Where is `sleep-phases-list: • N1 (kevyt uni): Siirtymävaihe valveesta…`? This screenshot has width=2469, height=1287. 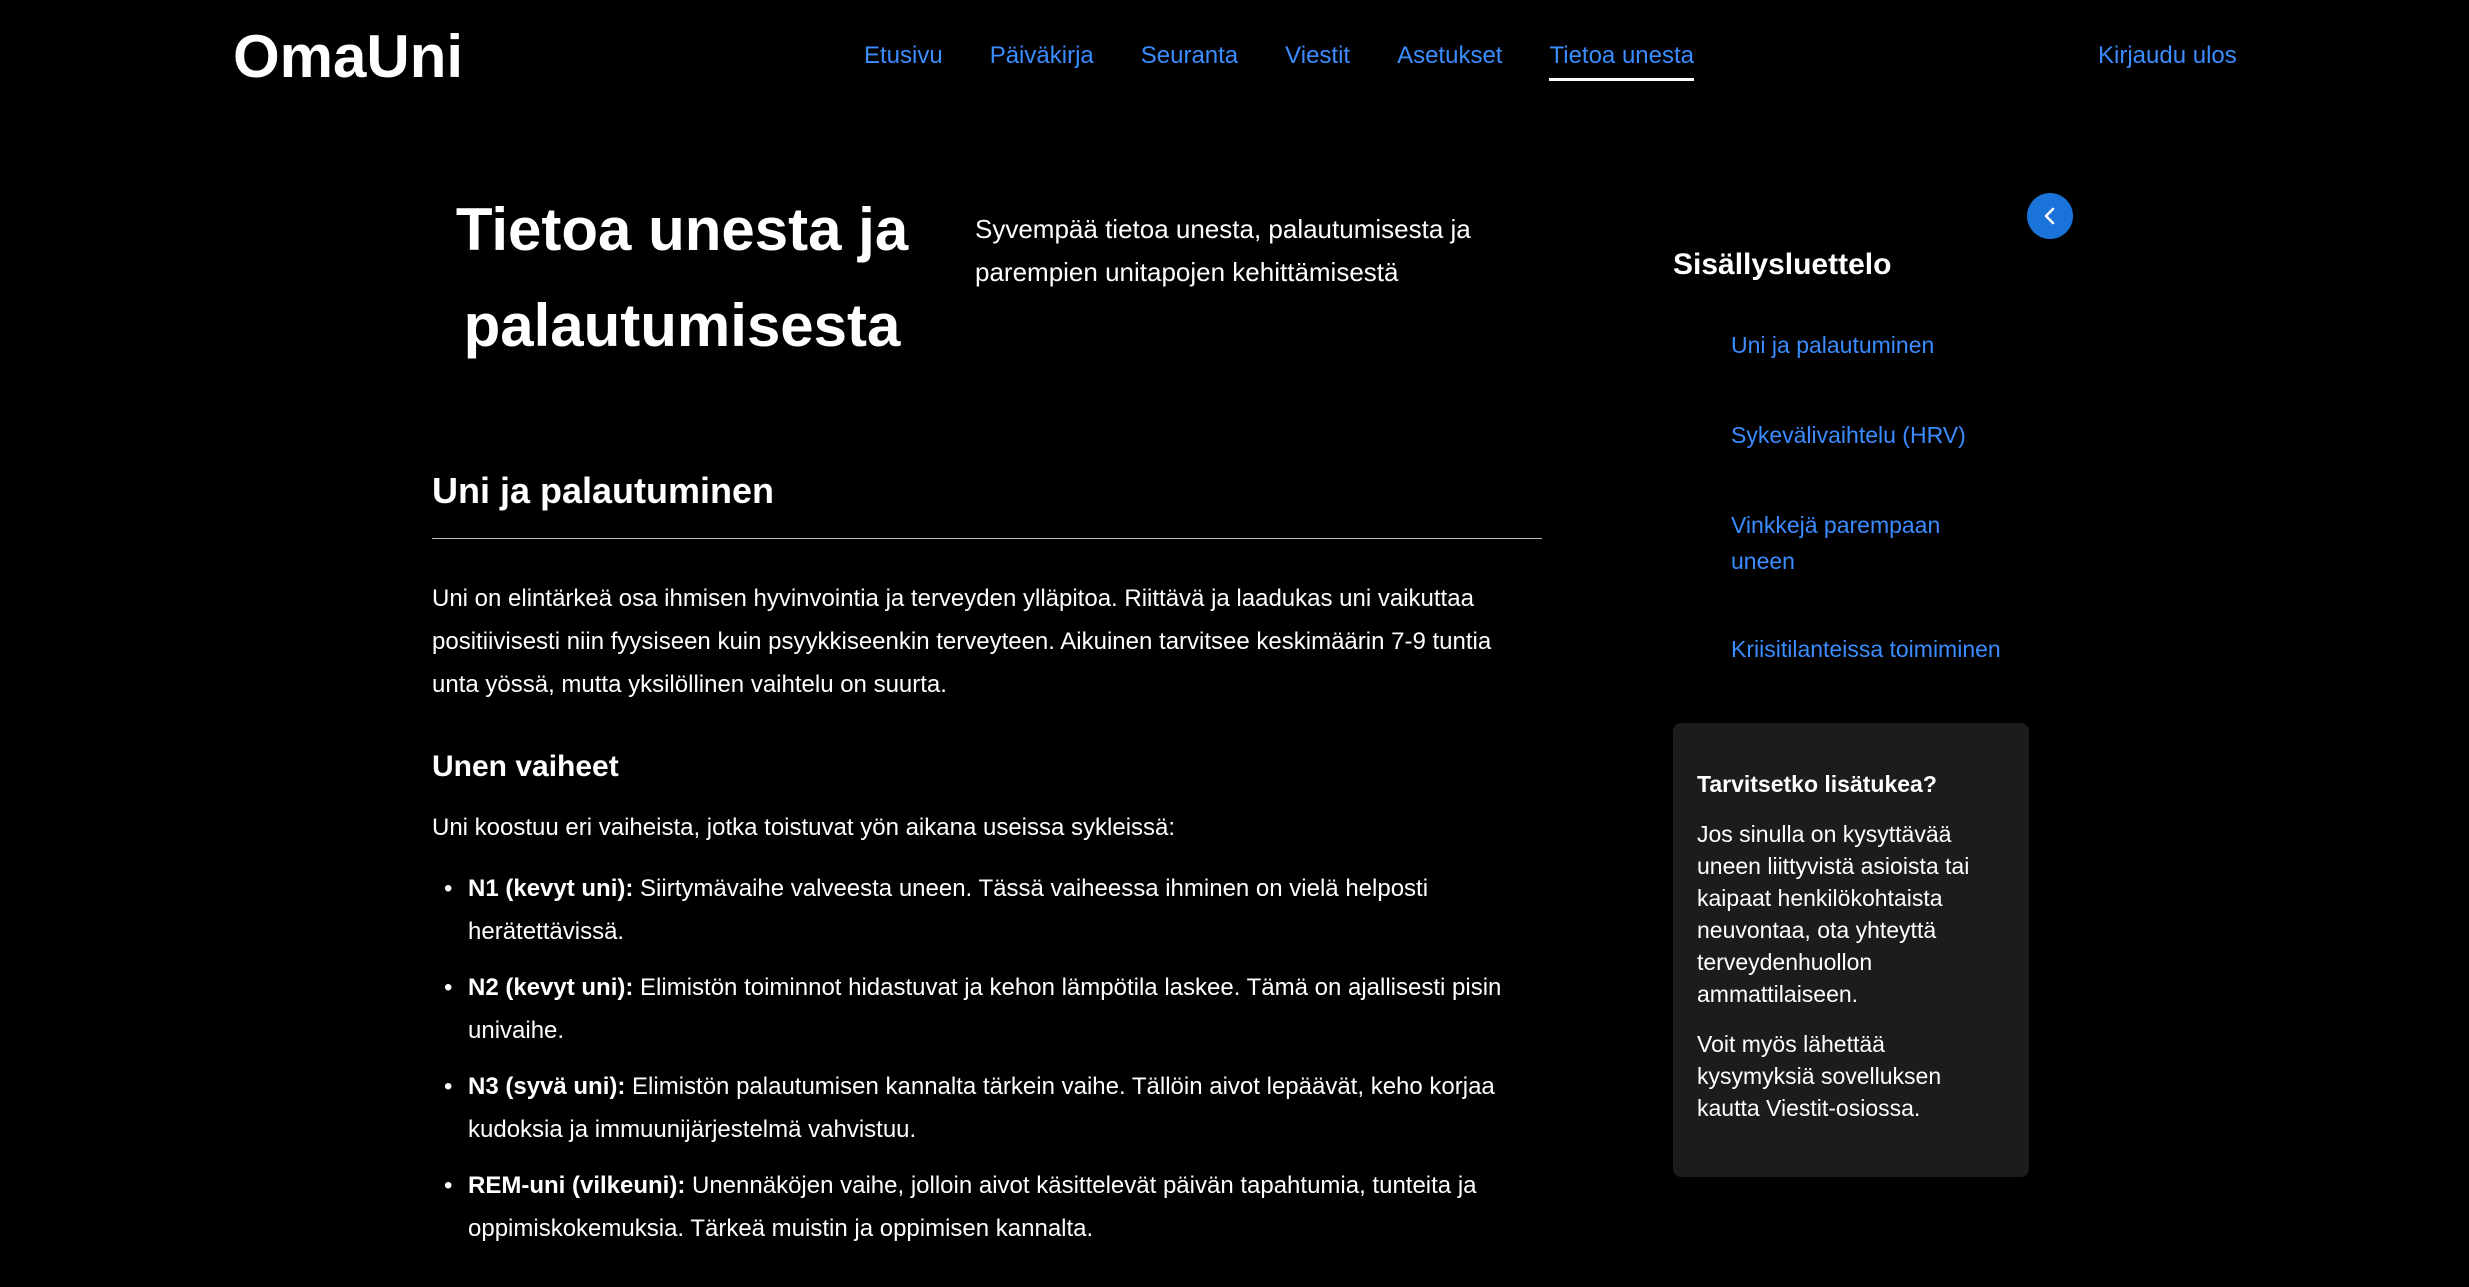
sleep-phases-list: • N1 (kevyt uni): Siirtymävaihe valveesta… is located at coordinates (987, 1058).